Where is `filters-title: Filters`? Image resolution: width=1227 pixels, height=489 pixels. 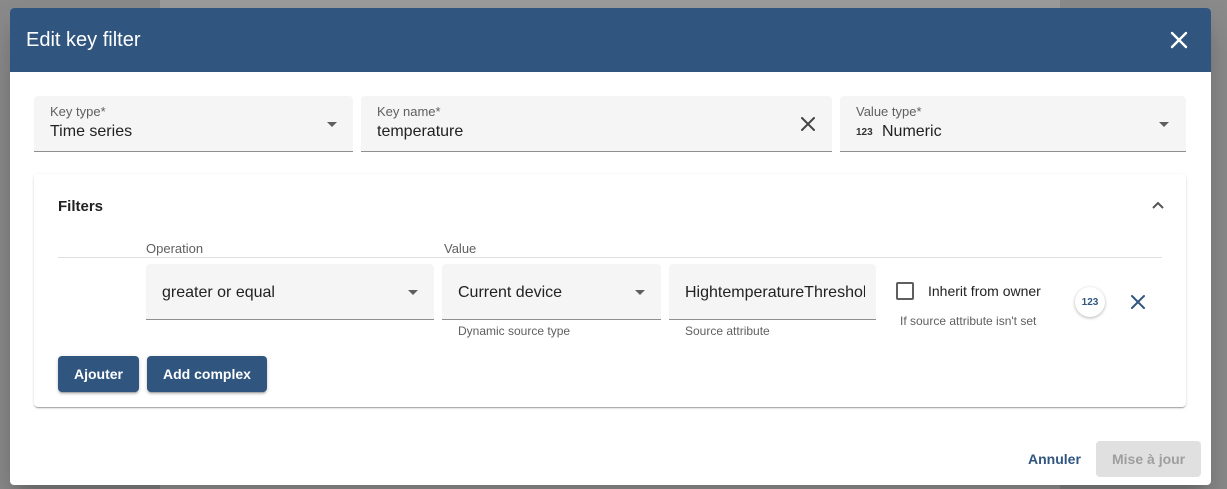 filters-title: Filters is located at coordinates (81, 206).